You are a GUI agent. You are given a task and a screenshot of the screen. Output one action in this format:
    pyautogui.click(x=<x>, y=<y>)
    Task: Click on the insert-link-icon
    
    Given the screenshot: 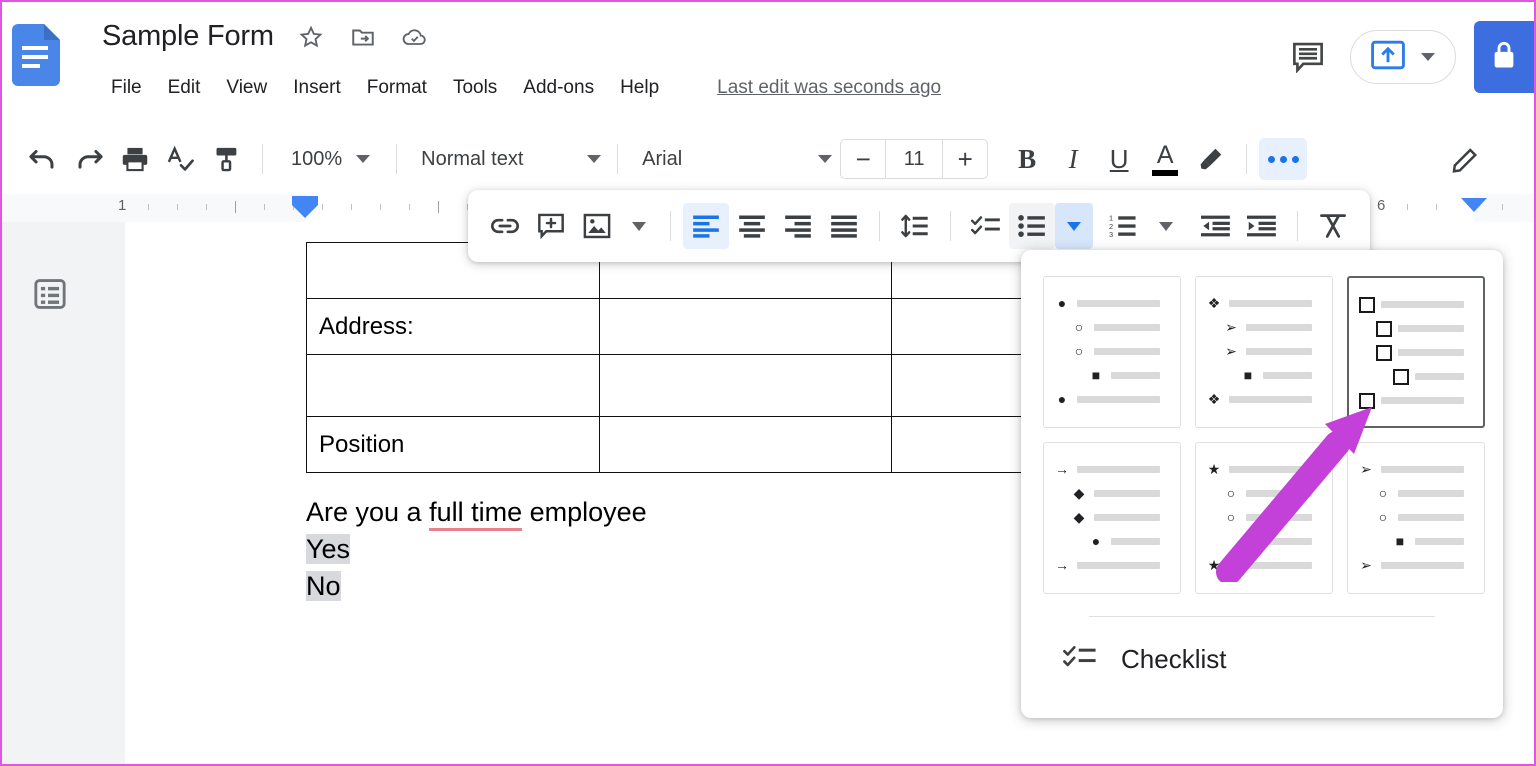 What is the action you would take?
    pyautogui.click(x=505, y=226)
    